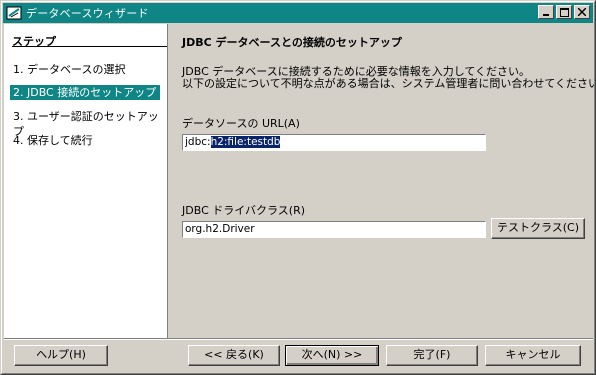  Describe the element at coordinates (533, 355) in the screenshot. I see `cancel-button: キャンセル` at that location.